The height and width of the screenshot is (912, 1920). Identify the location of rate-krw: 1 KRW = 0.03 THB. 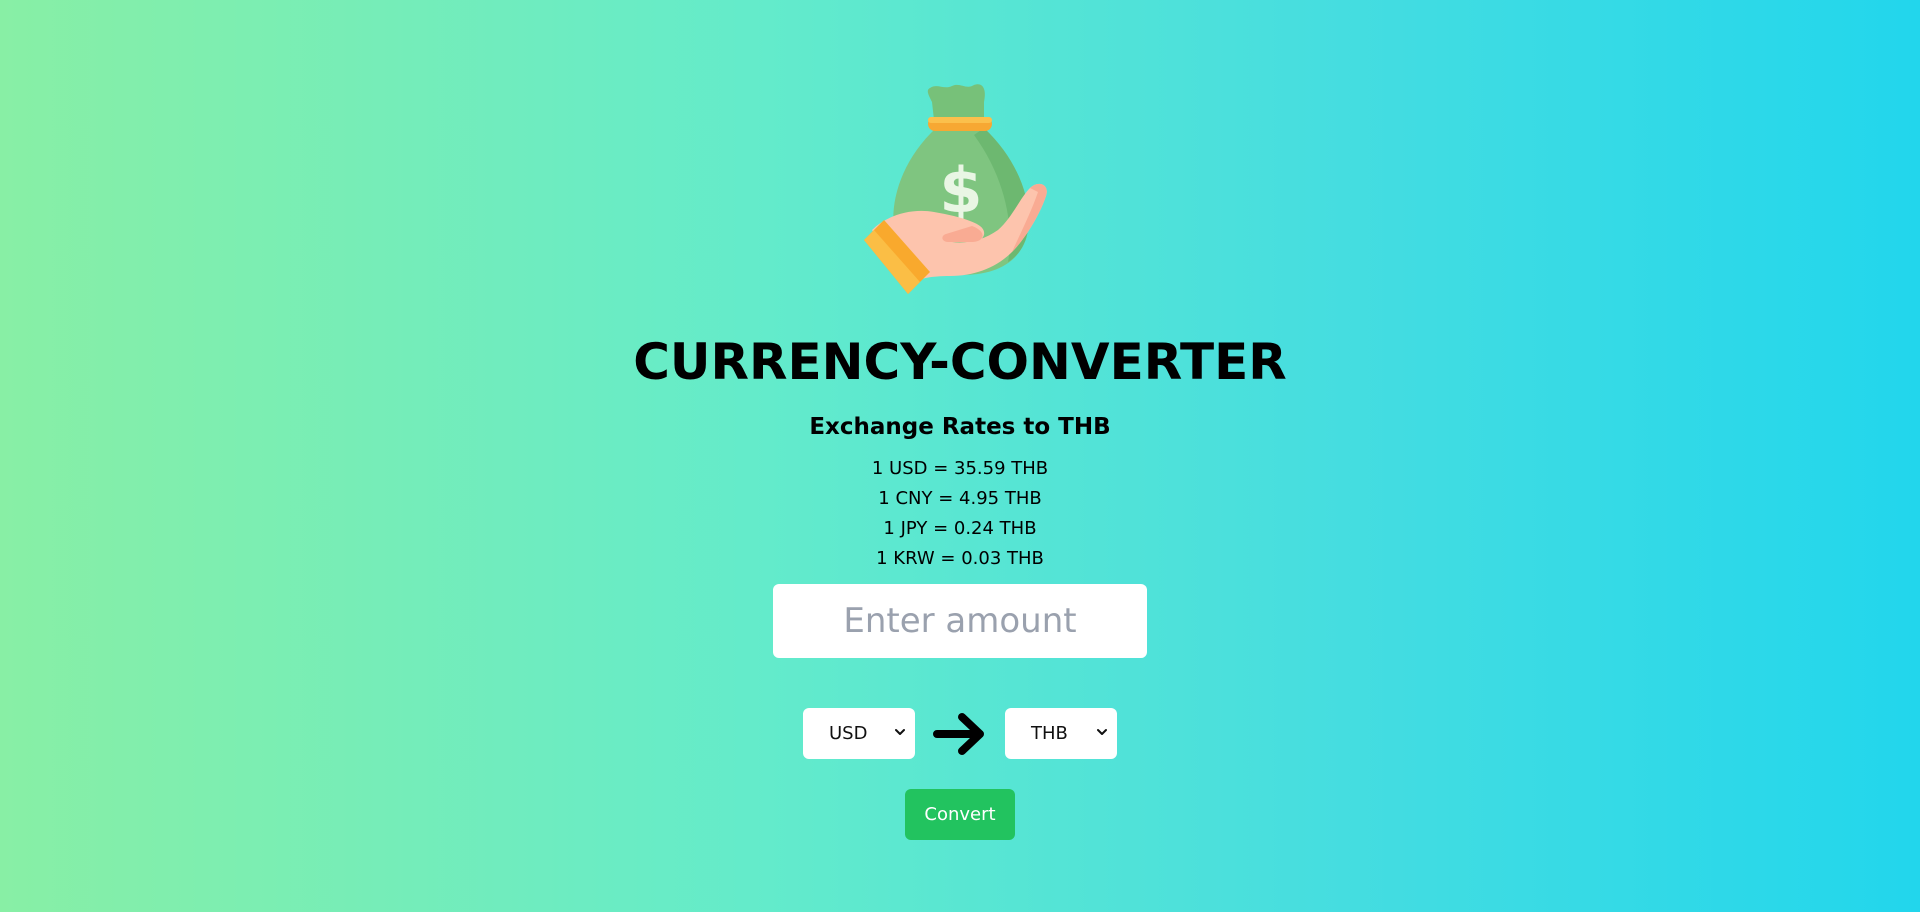
(960, 558).